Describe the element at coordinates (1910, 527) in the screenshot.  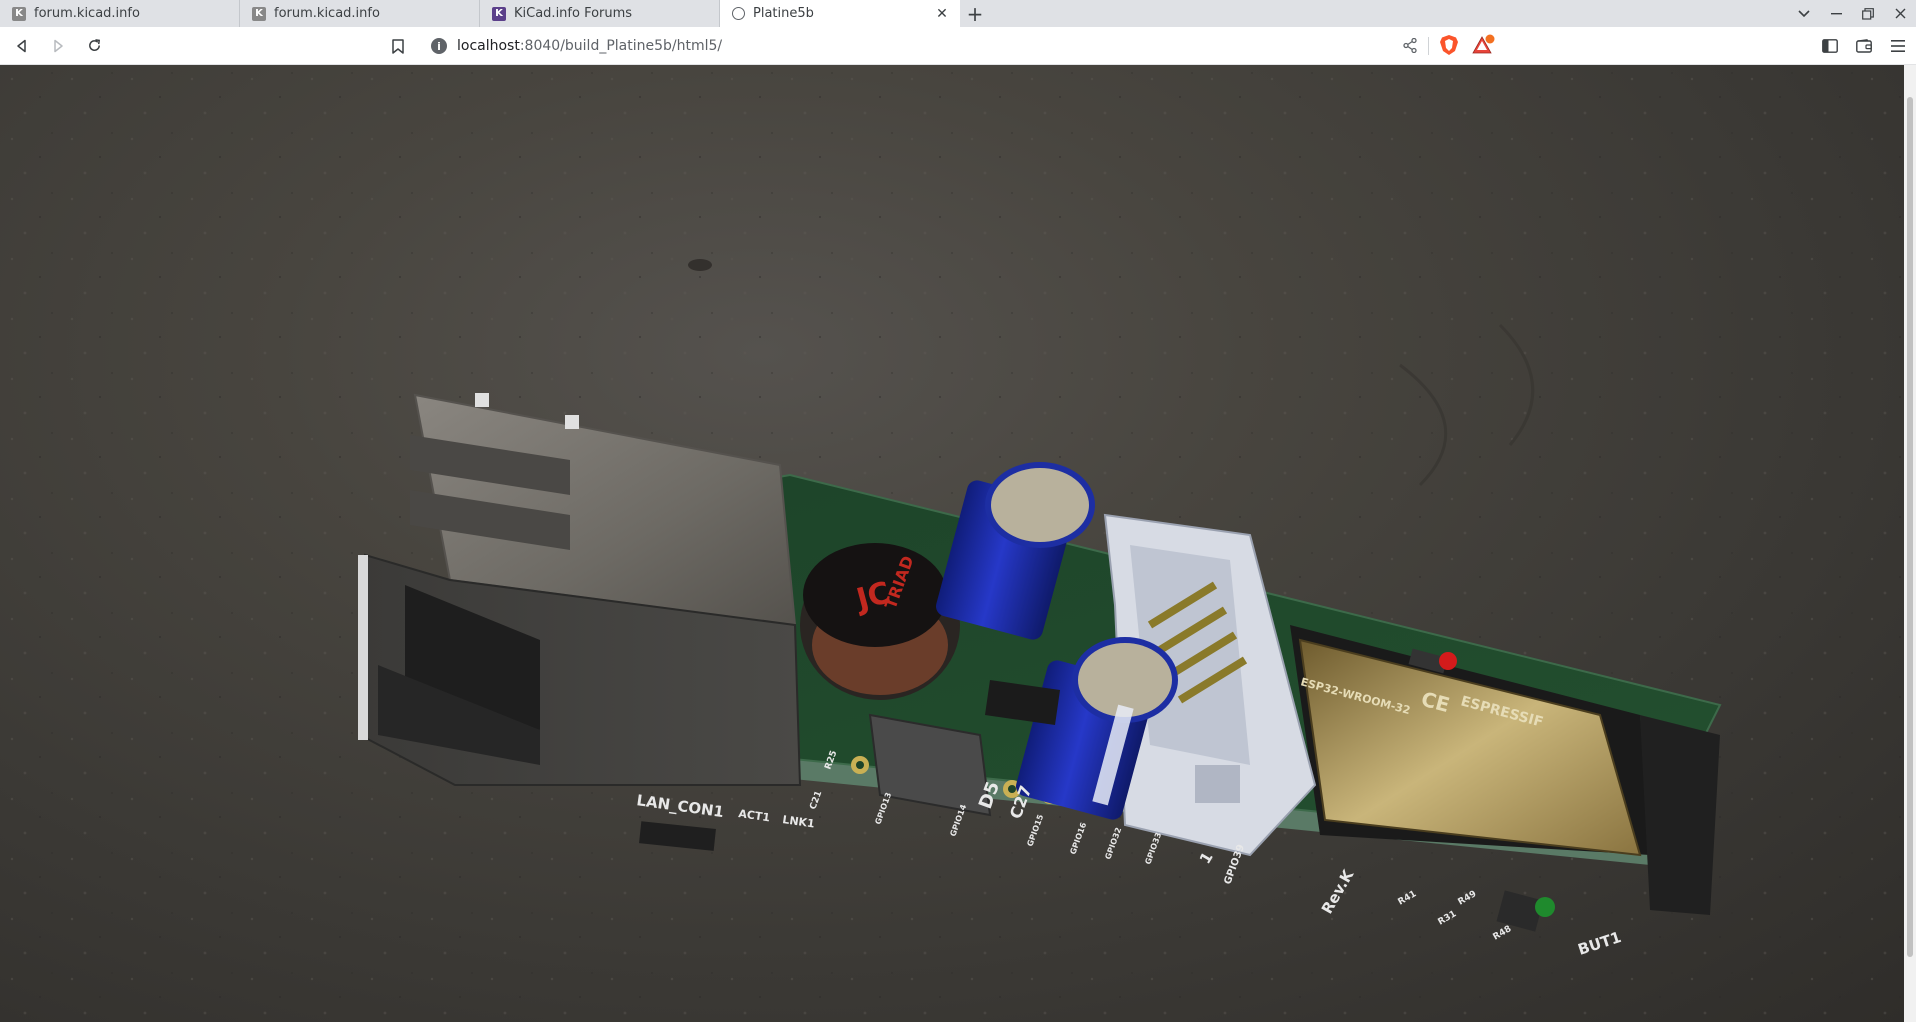
I see `scrollbar-thumb` at that location.